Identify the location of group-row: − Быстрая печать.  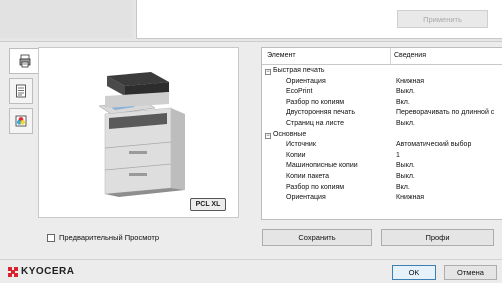
(382, 72).